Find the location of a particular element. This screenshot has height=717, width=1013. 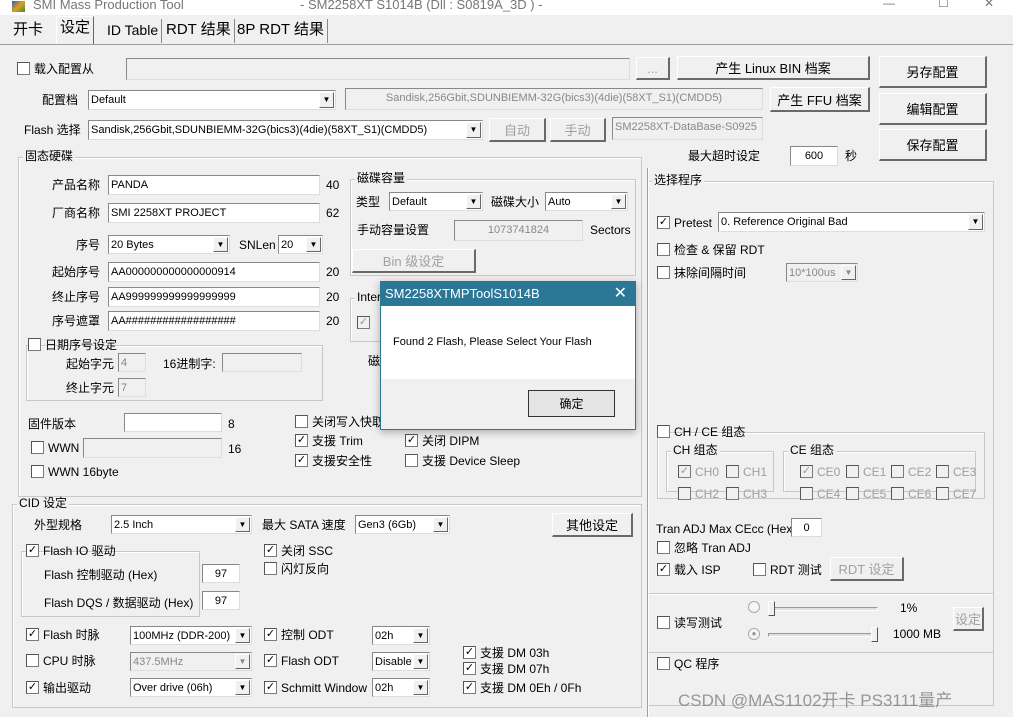

flash-odt-checkbox: ✓ is located at coordinates (270, 660).